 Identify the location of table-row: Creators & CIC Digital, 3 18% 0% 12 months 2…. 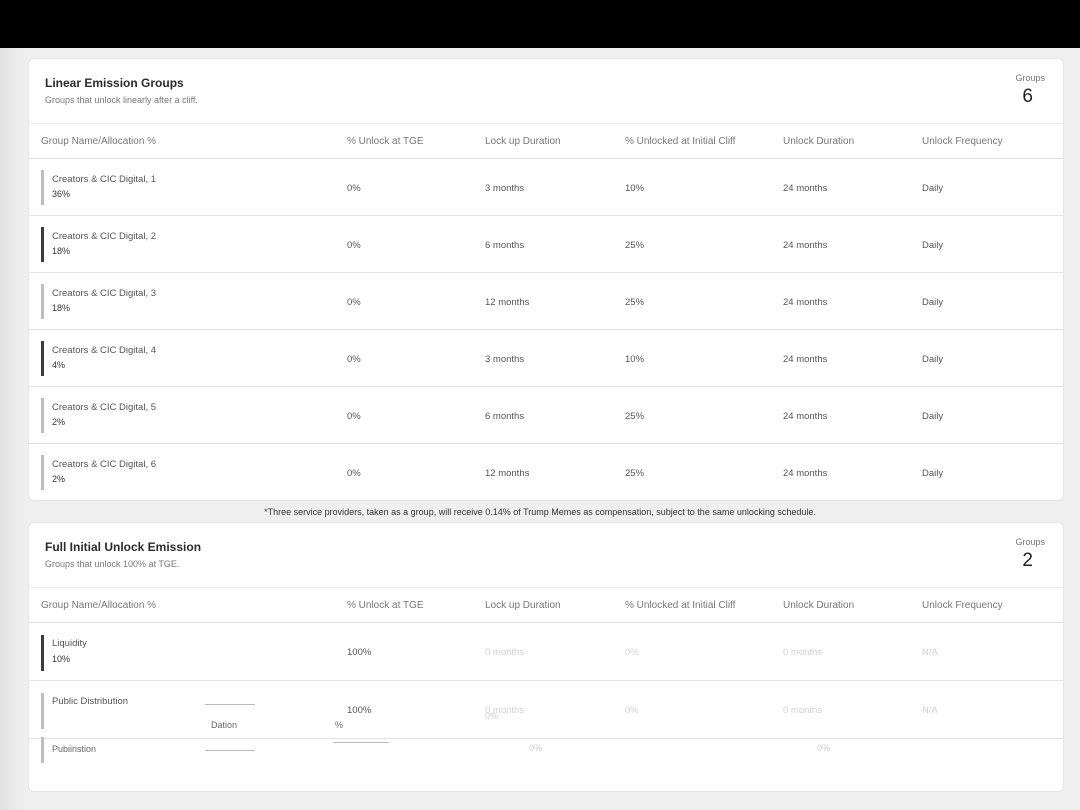
(546, 301).